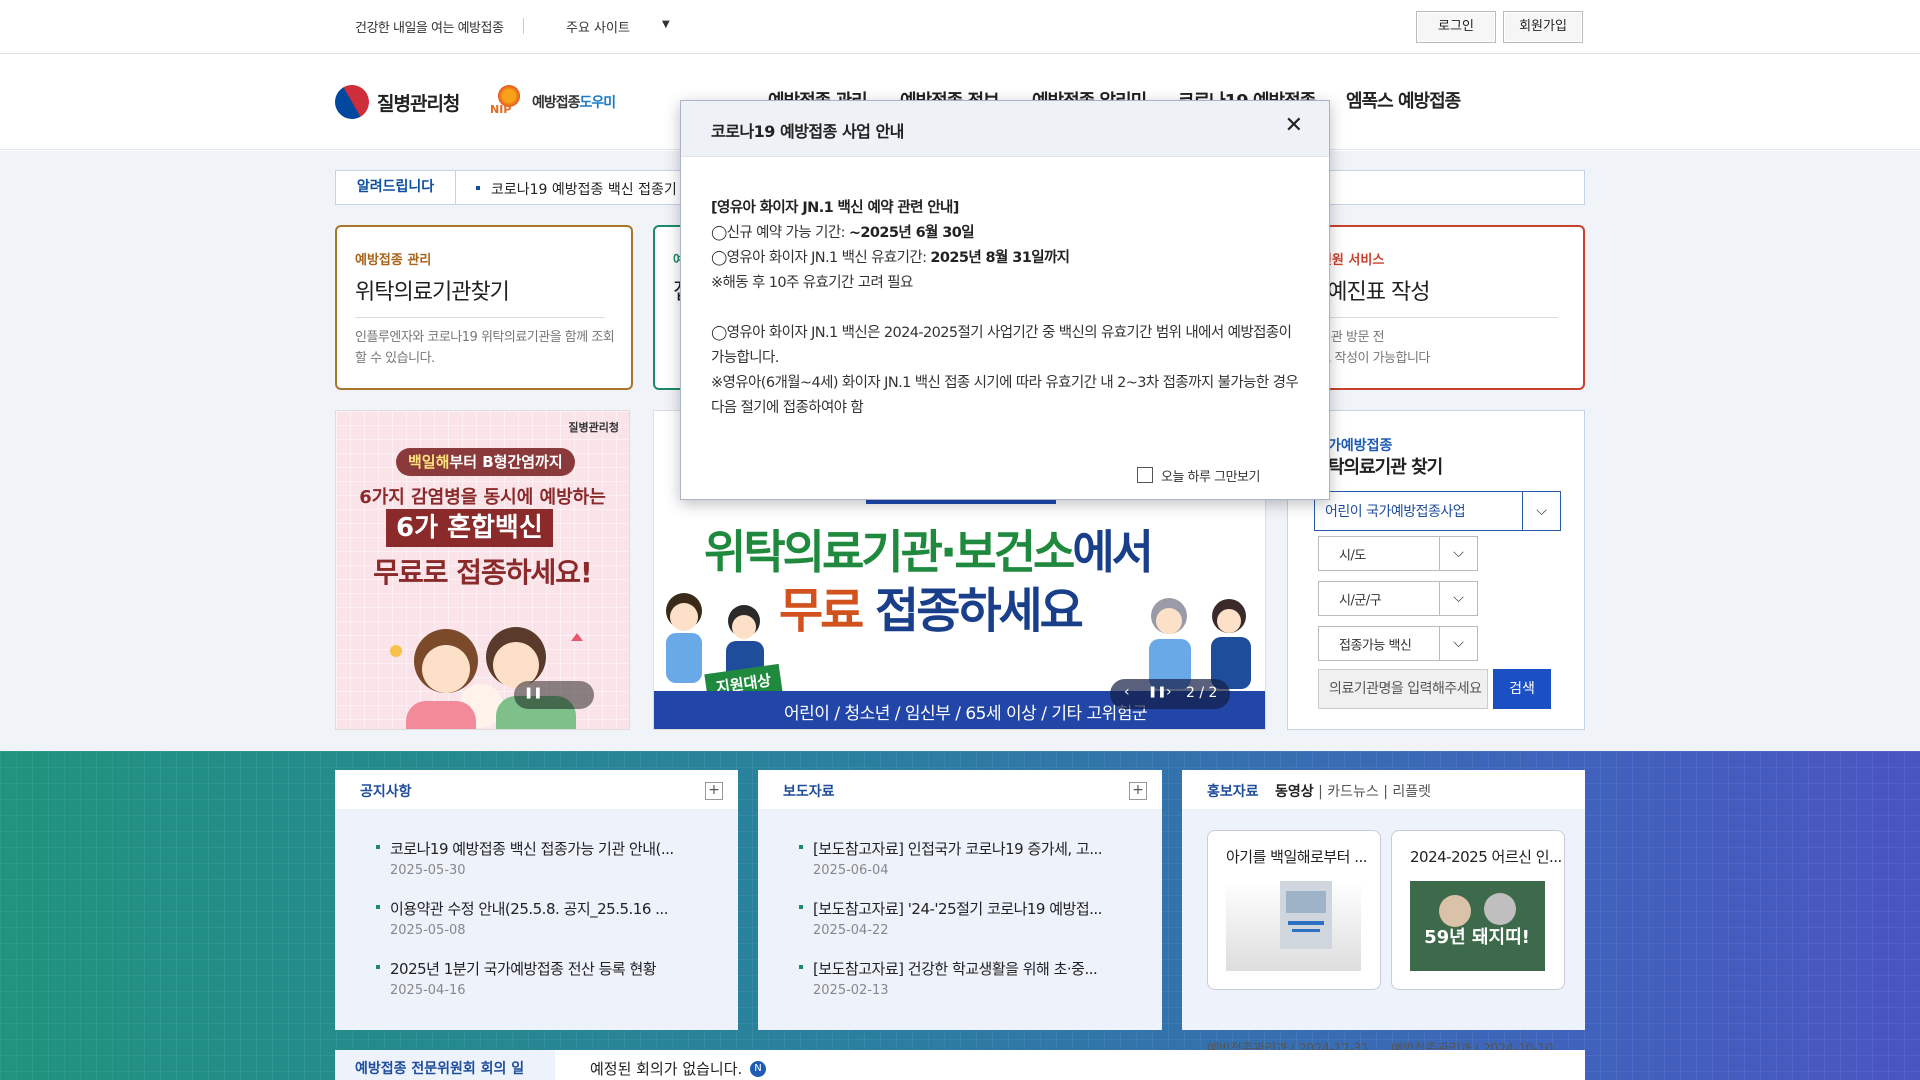 This screenshot has width=1920, height=1080. What do you see at coordinates (835, 208) in the screenshot?
I see `modal-heading: [영유아 화이자 JN.1 백신 예약 관련 안내]` at bounding box center [835, 208].